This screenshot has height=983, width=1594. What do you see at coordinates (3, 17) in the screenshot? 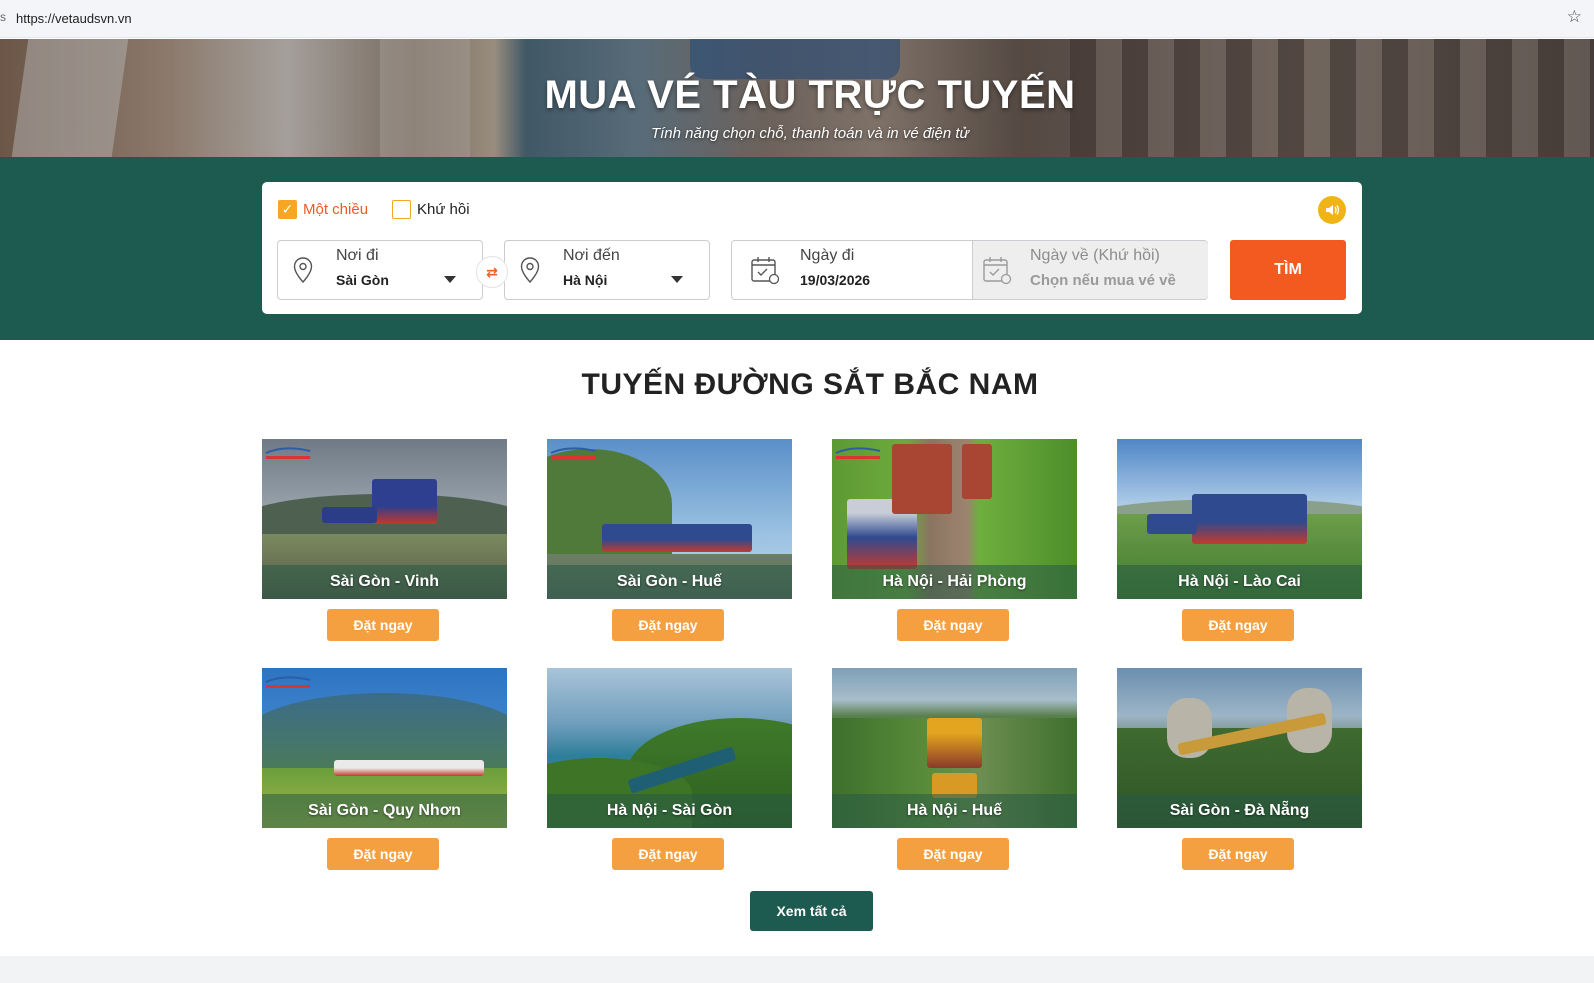
I see `site-info-icon: s` at bounding box center [3, 17].